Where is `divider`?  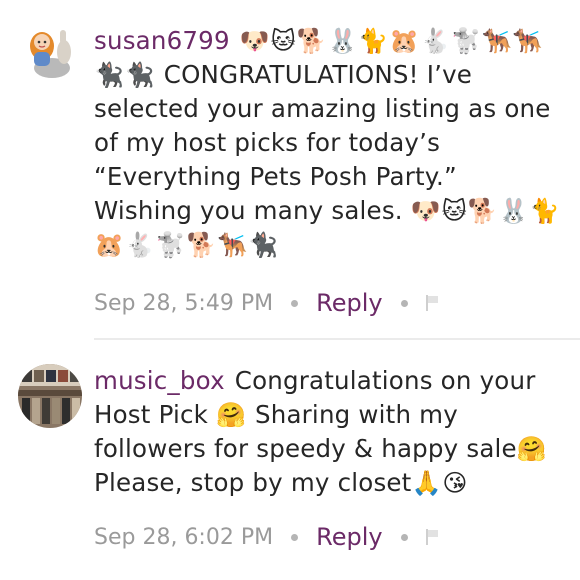 divider is located at coordinates (337, 339).